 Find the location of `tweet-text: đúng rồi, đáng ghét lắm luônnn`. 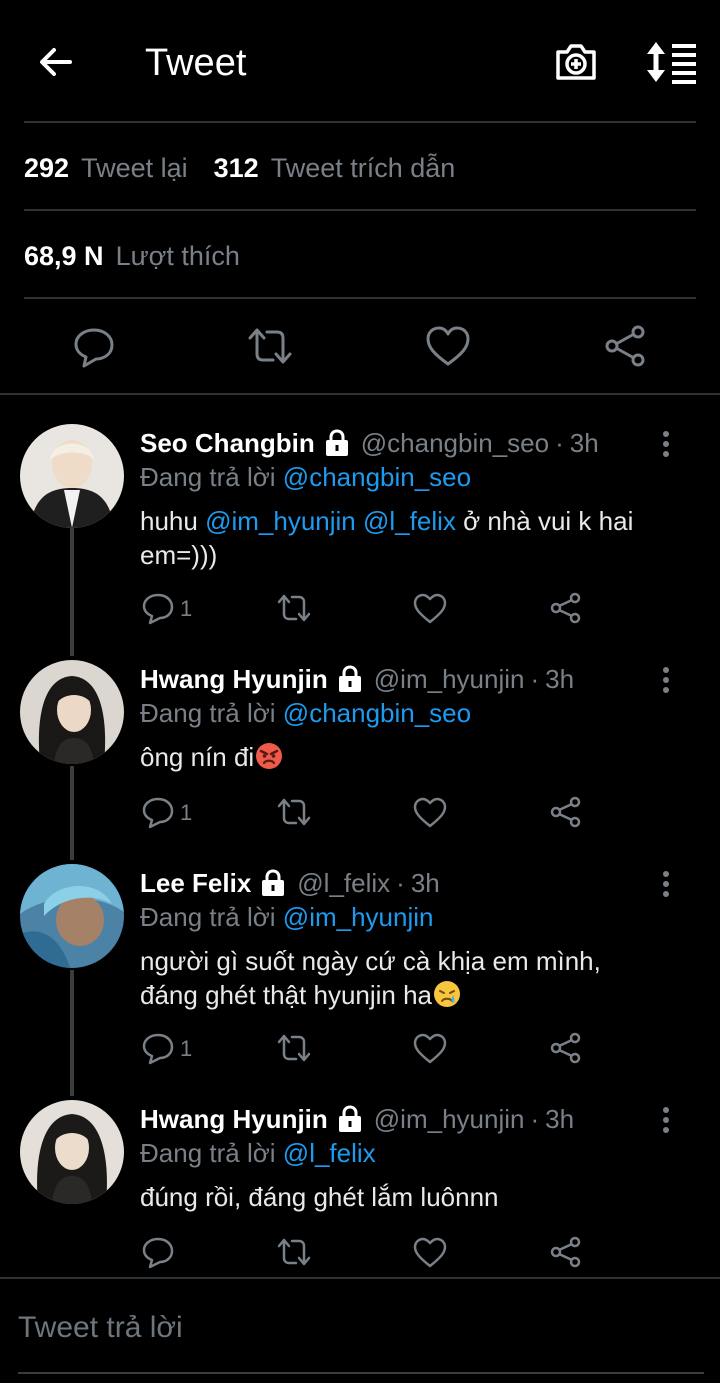

tweet-text: đúng rồi, đáng ghét lắm luônnn is located at coordinates (319, 1197).